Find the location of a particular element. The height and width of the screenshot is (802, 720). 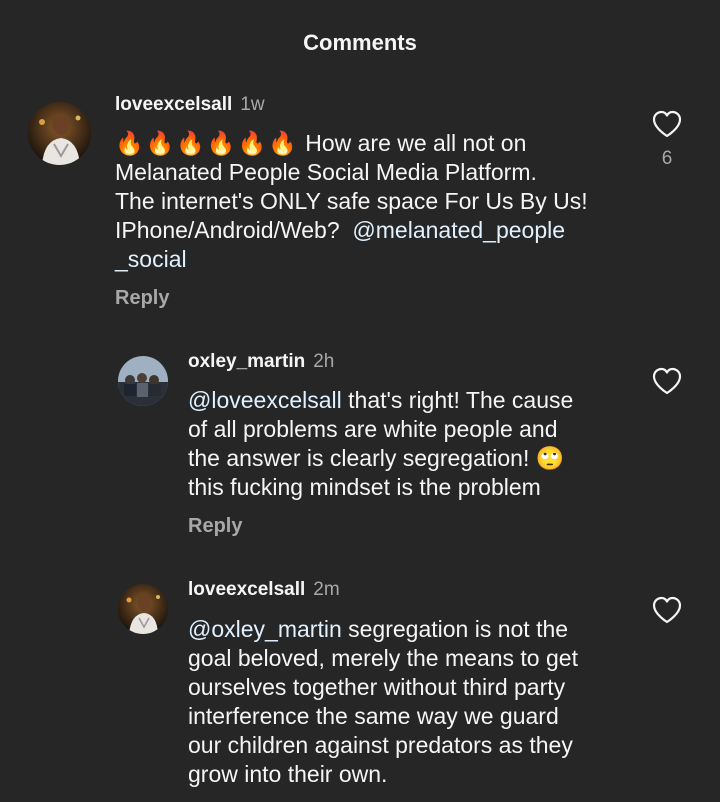

mention-link-continued: _social is located at coordinates (375, 259).